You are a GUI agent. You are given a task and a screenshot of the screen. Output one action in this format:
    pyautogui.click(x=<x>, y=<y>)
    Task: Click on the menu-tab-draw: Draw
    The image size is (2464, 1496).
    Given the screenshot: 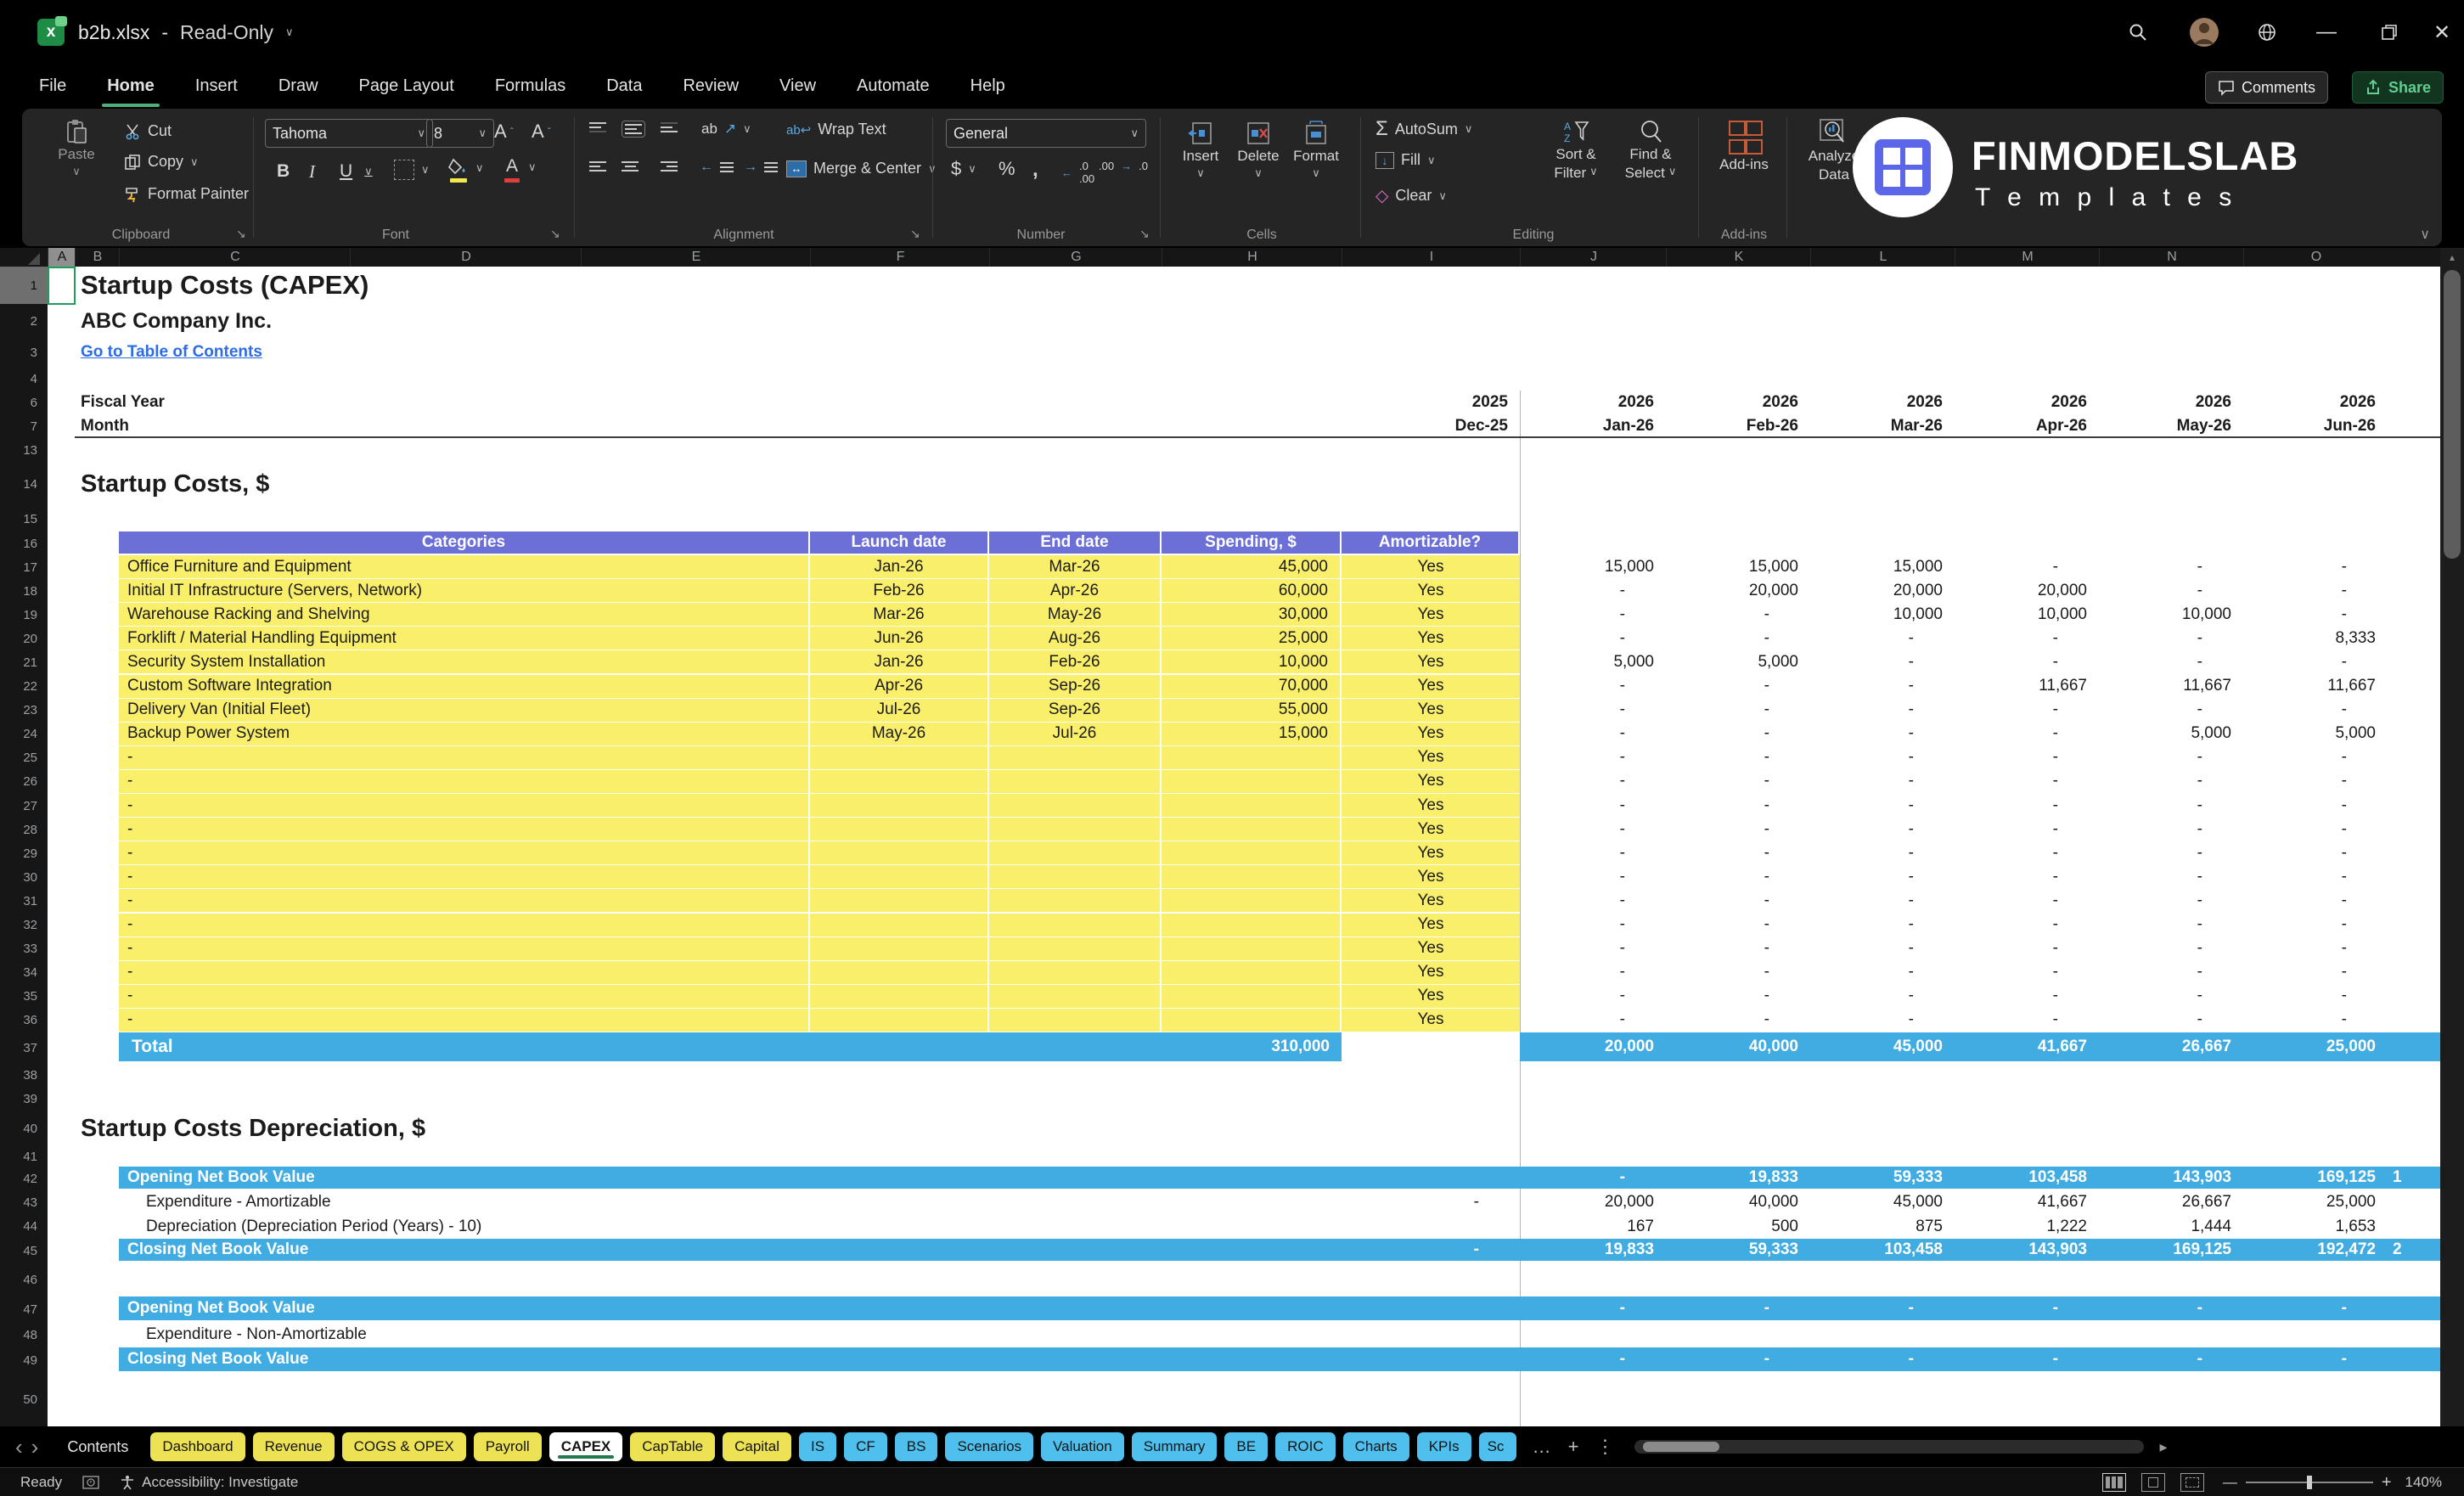 What is the action you would take?
    pyautogui.click(x=298, y=86)
    